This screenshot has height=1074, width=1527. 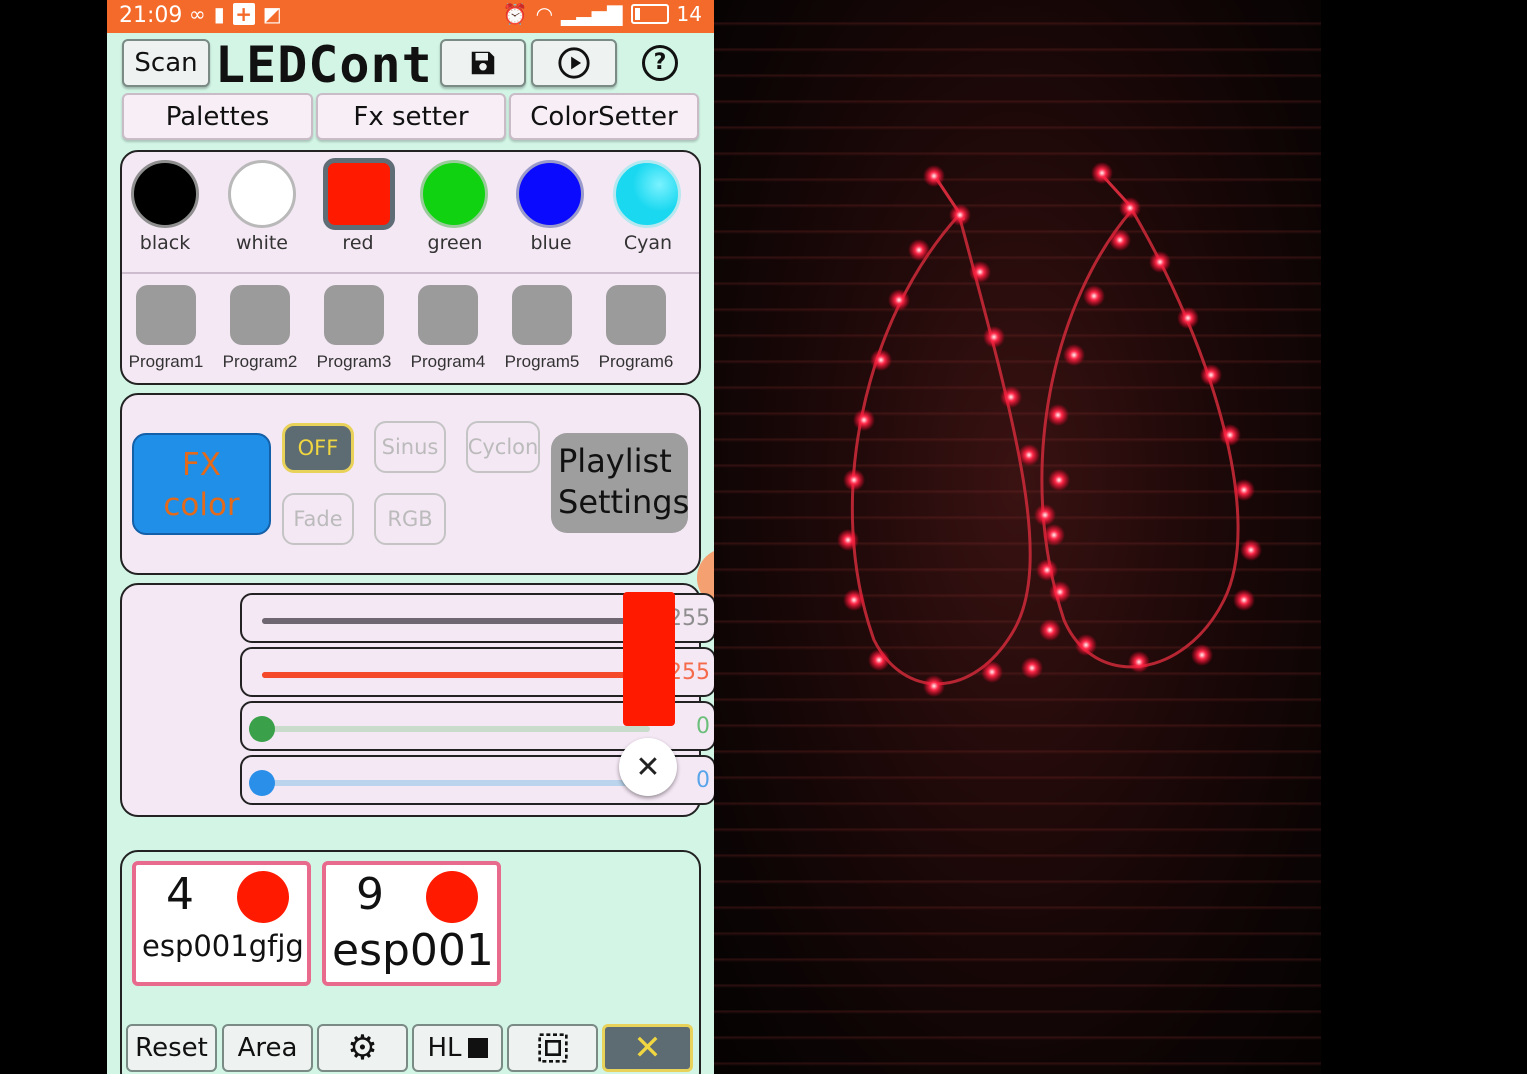 What do you see at coordinates (410, 273) in the screenshot?
I see `panel-divider` at bounding box center [410, 273].